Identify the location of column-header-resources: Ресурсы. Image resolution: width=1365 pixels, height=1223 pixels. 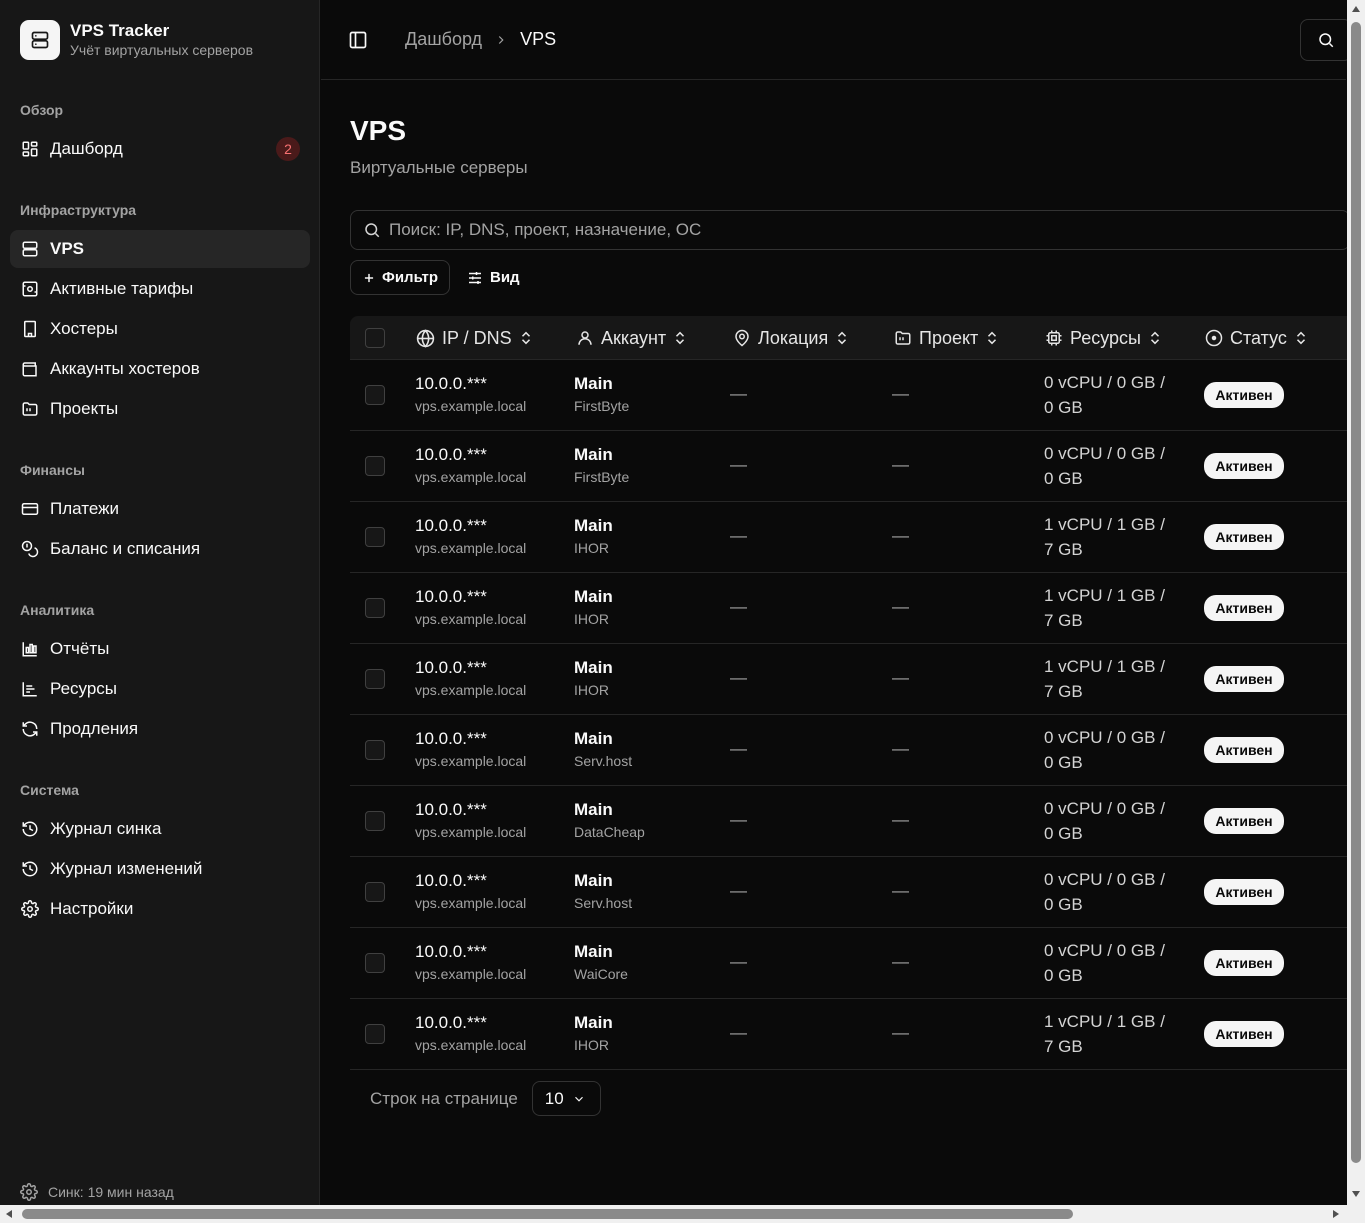
(1103, 338).